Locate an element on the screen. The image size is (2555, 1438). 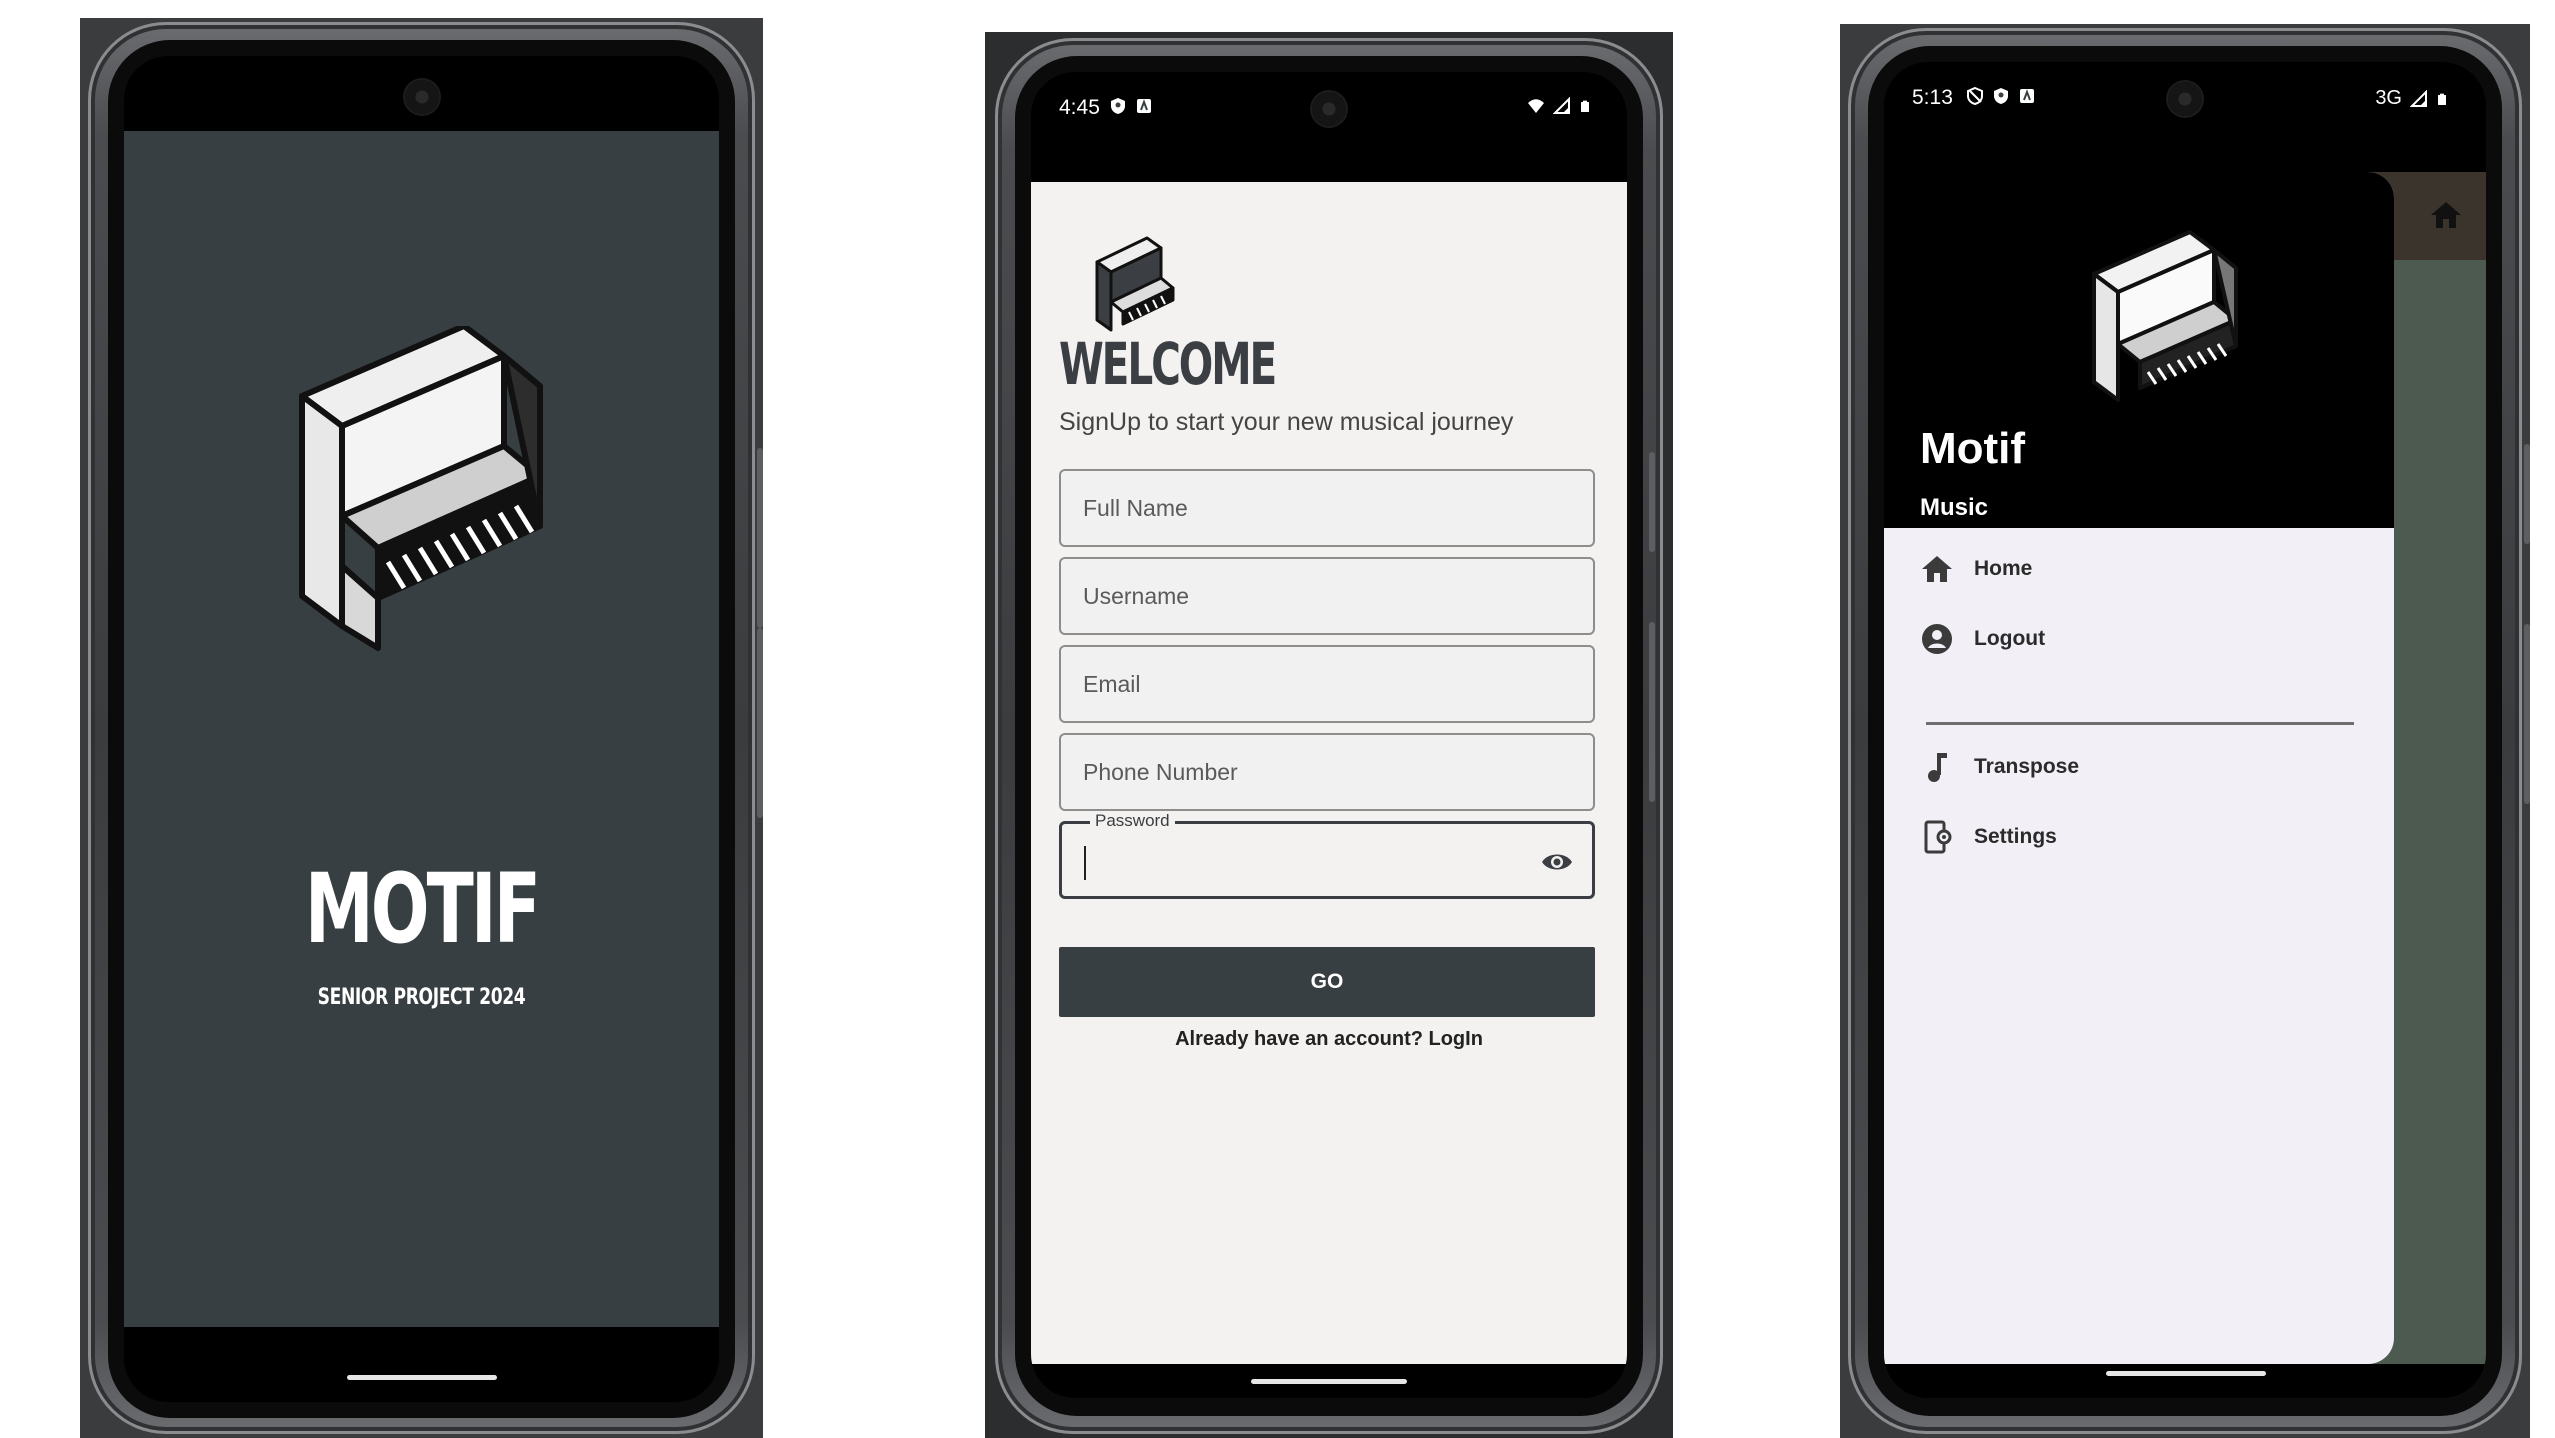
phone-placeholder: Phone Number is located at coordinates (1160, 772).